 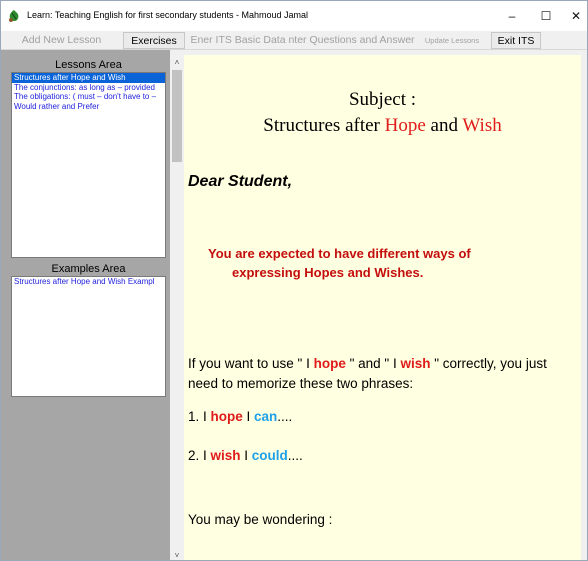 I want to click on intro-text-2: " and " I, so click(x=373, y=363).